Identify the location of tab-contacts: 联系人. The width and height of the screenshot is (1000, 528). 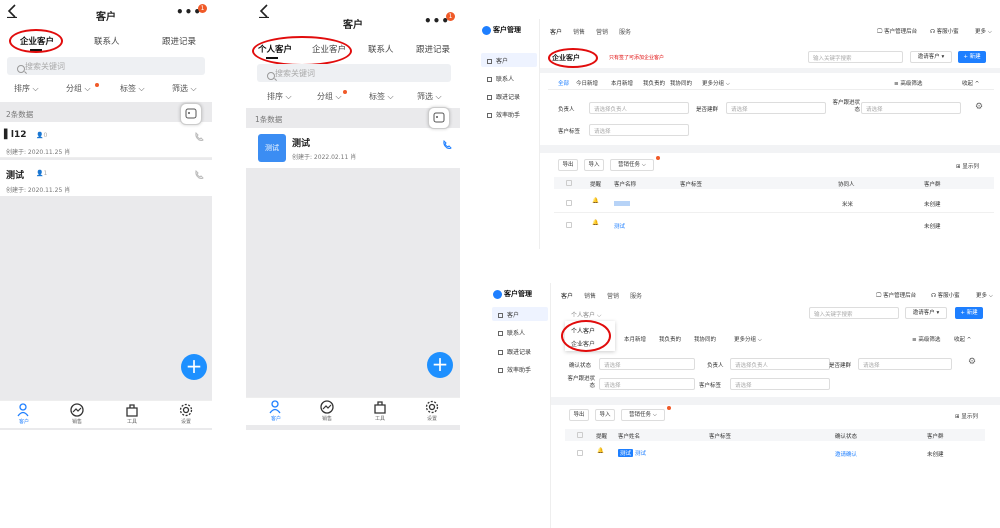
(381, 49).